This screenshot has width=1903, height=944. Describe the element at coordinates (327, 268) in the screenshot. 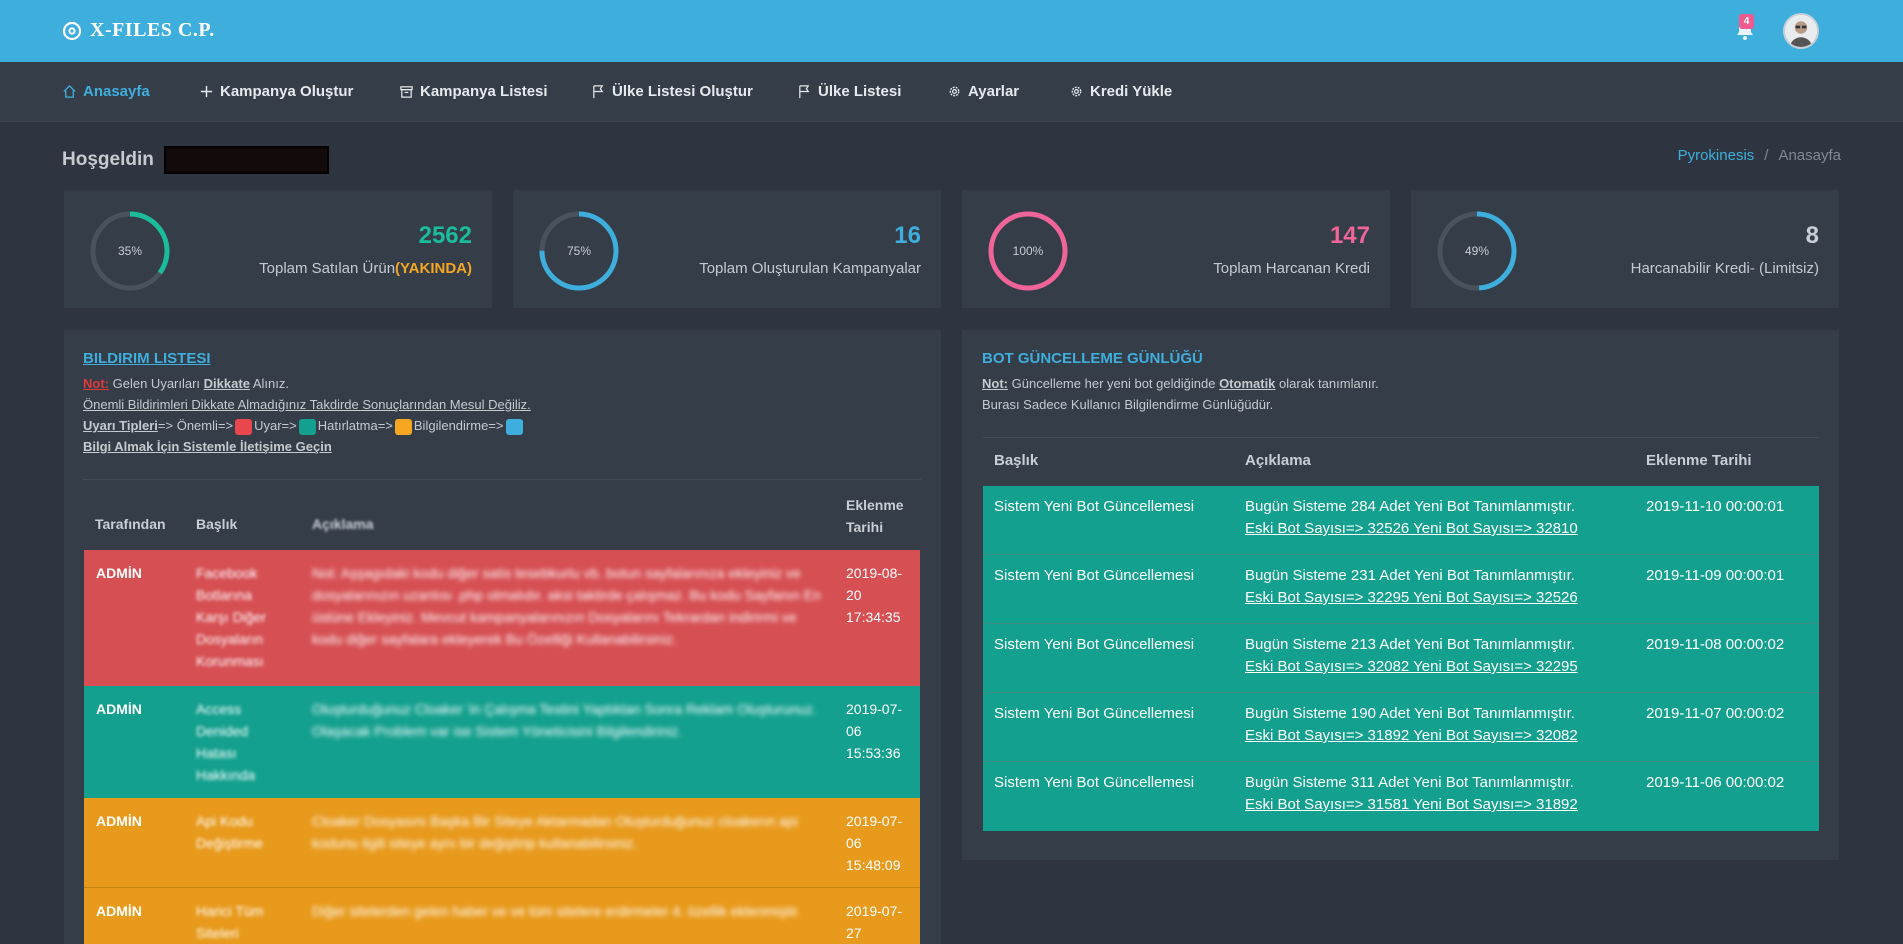

I see `stat-label-text: Toplam Satılan Ürün` at that location.